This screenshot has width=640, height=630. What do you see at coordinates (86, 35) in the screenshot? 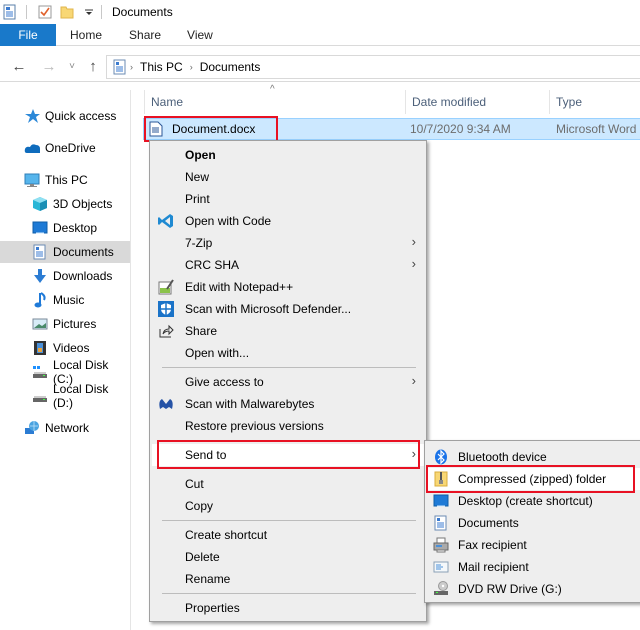
I see `tab-home: Home` at bounding box center [86, 35].